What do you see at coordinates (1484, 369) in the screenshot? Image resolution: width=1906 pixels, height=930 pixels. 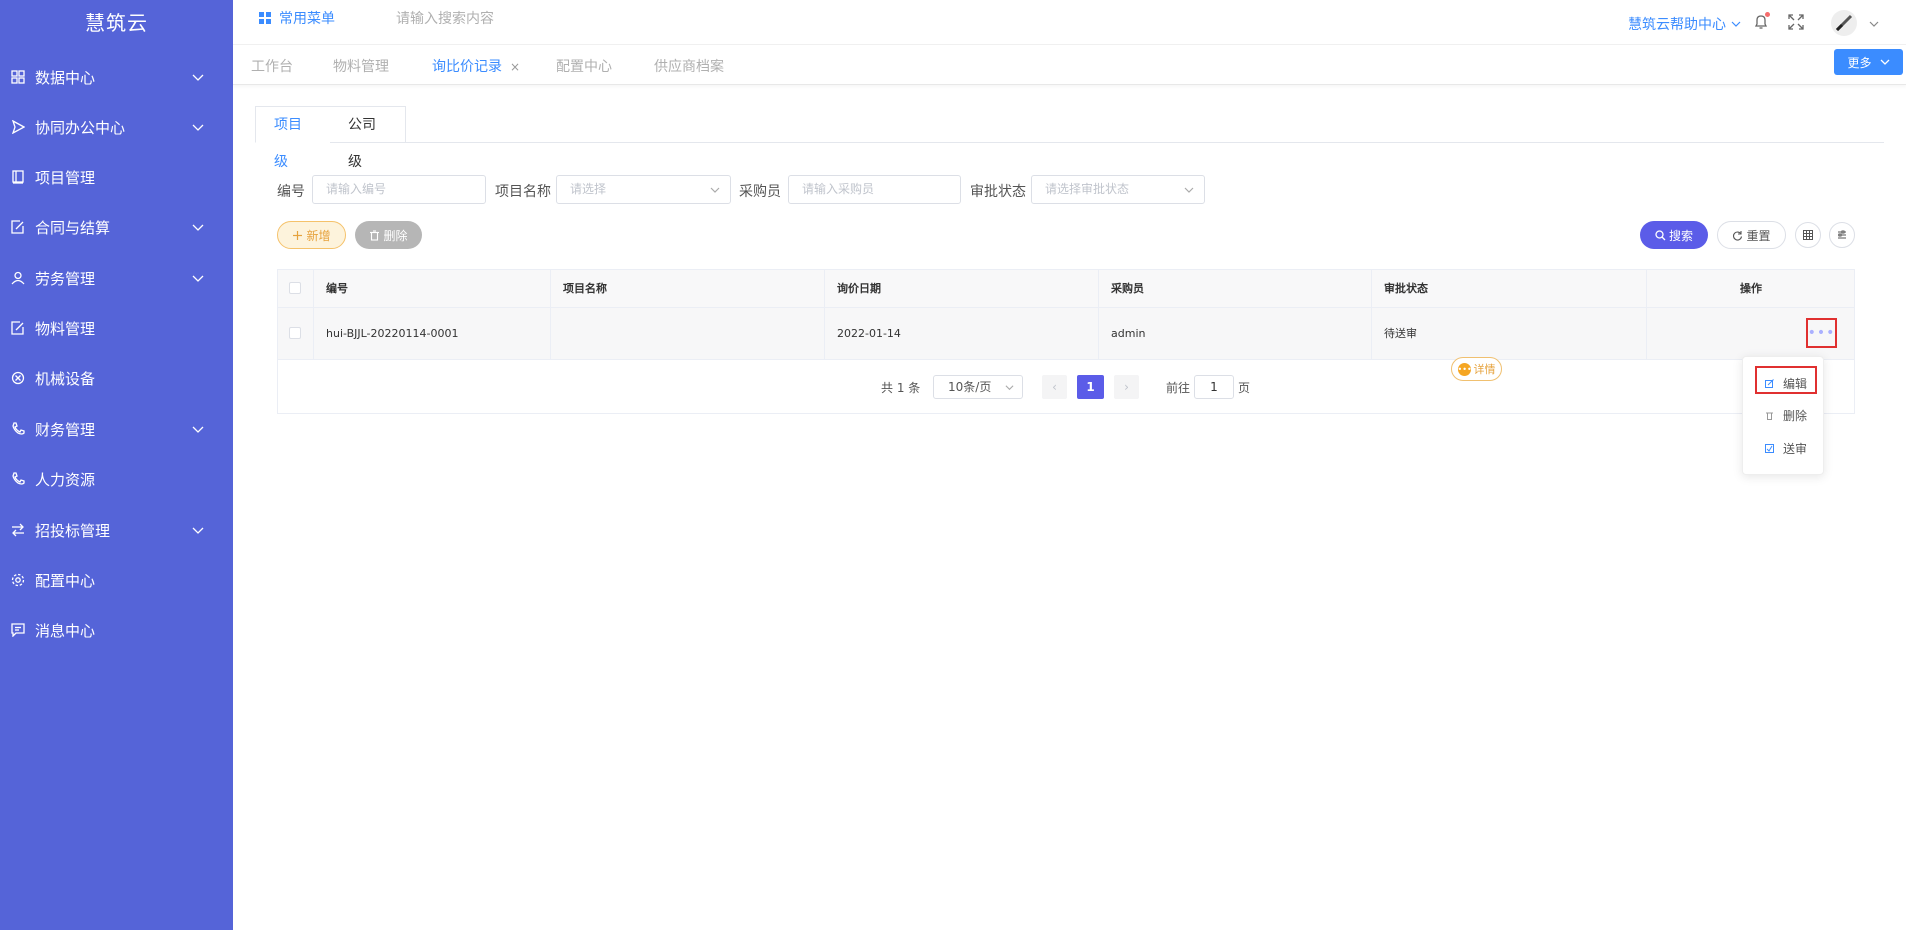 I see `detail-label: 详情` at bounding box center [1484, 369].